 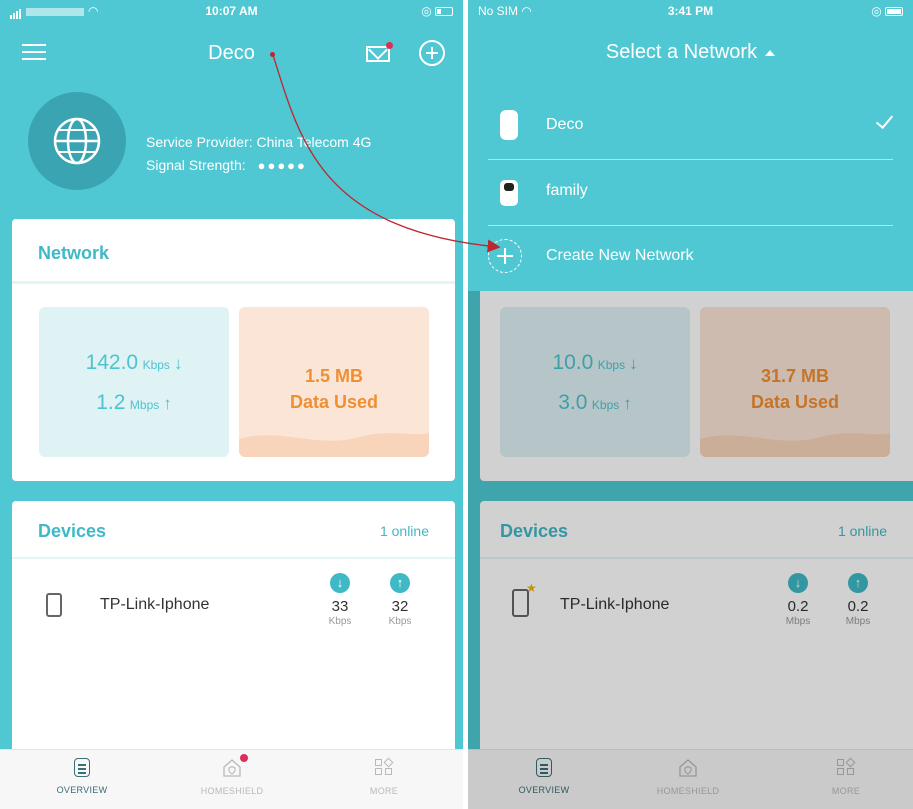 What do you see at coordinates (178, 363) in the screenshot?
I see `download-arrow-icon: ↓` at bounding box center [178, 363].